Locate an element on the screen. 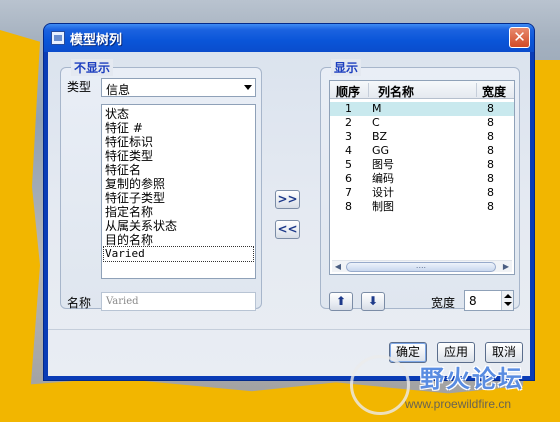 This screenshot has height=422, width=560. close-icon: ✕ is located at coordinates (519, 37).